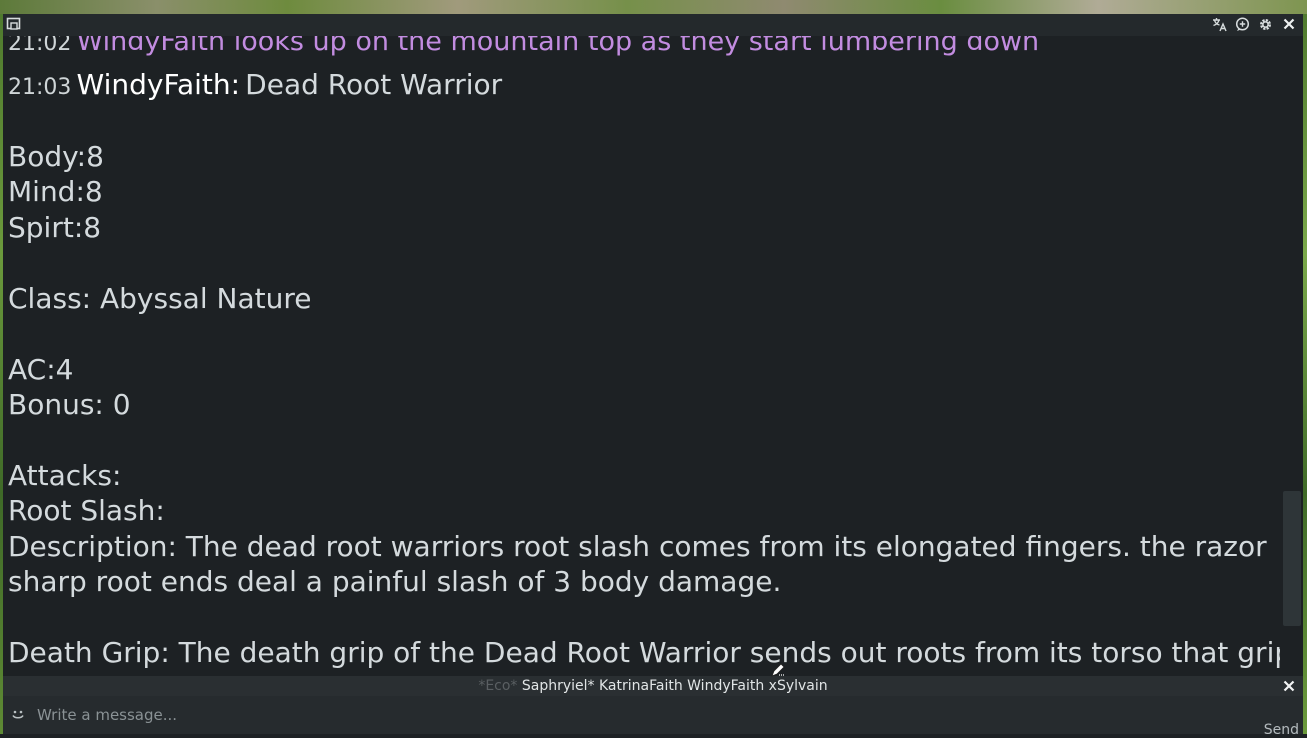 The height and width of the screenshot is (738, 1307). Describe the element at coordinates (56, 156) in the screenshot. I see `message-body-line: Body:8` at that location.